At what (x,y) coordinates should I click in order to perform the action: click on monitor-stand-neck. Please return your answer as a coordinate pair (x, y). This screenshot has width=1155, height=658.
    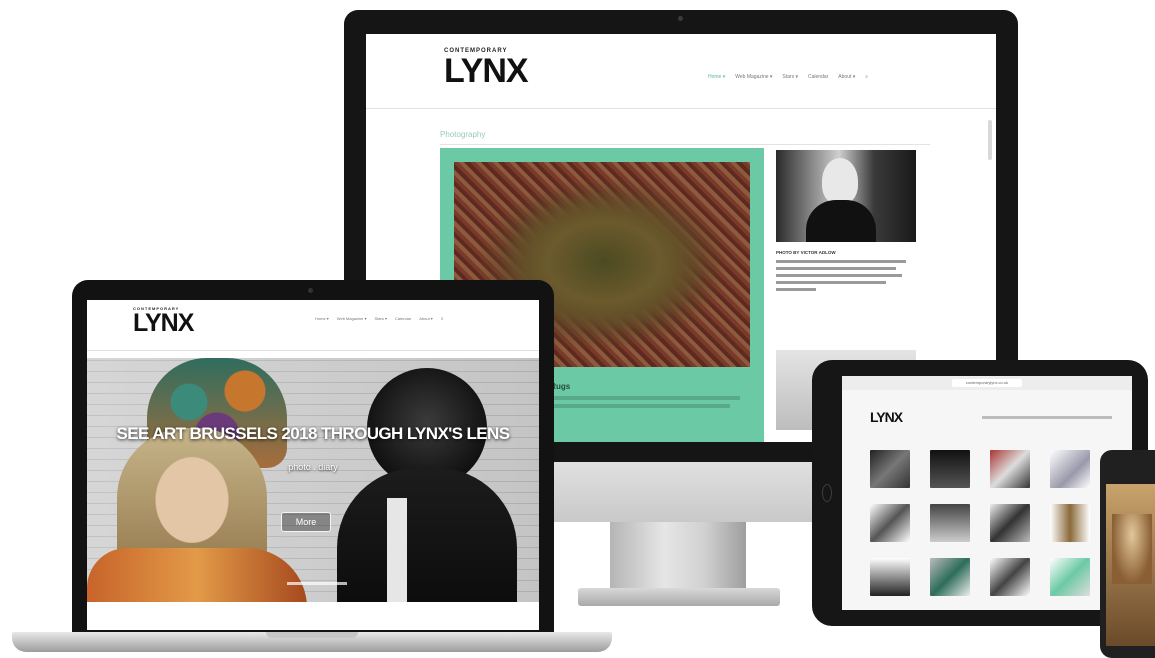
    Looking at the image, I should click on (678, 557).